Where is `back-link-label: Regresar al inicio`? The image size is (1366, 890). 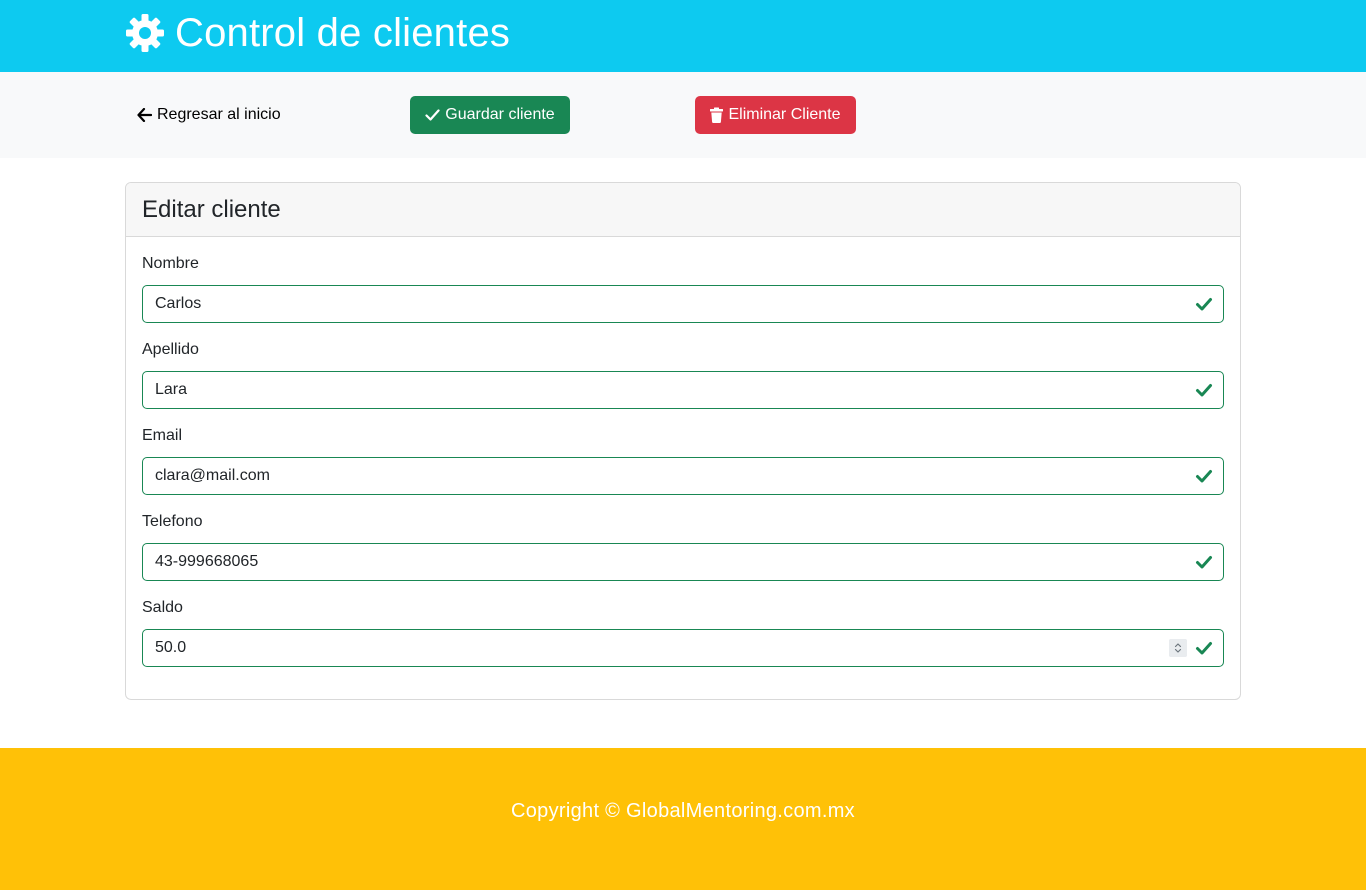 back-link-label: Regresar al inicio is located at coordinates (219, 114).